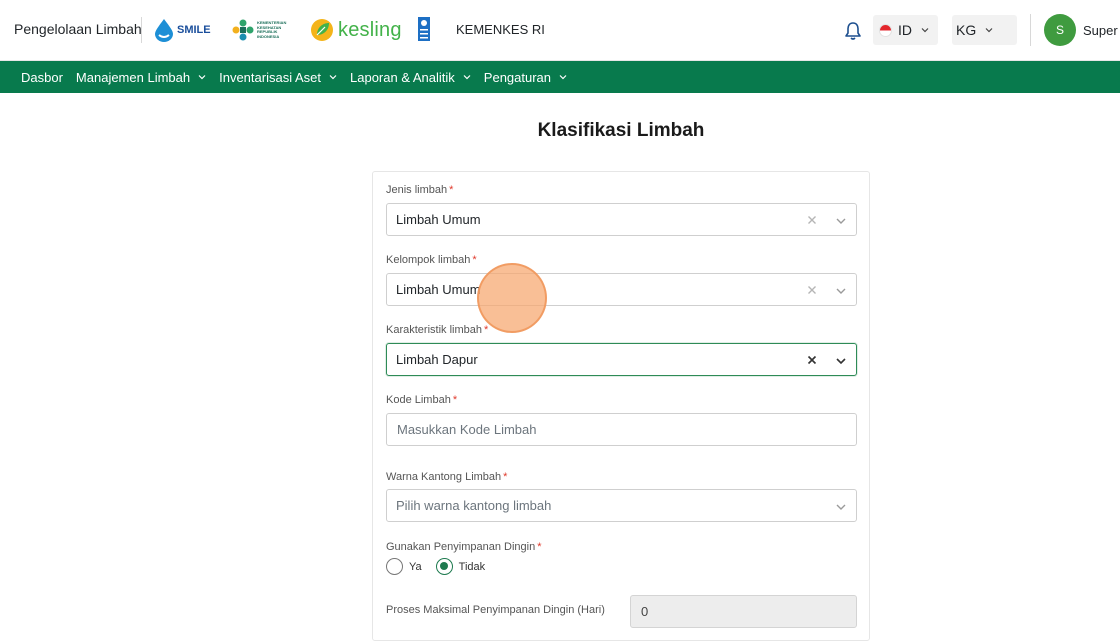 This screenshot has height=641, width=1120. I want to click on nav-item-label: Manajemen Limbah, so click(133, 77).